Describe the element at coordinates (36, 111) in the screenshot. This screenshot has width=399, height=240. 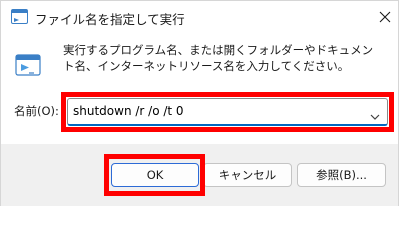
I see `open-label: 名前(O):` at that location.